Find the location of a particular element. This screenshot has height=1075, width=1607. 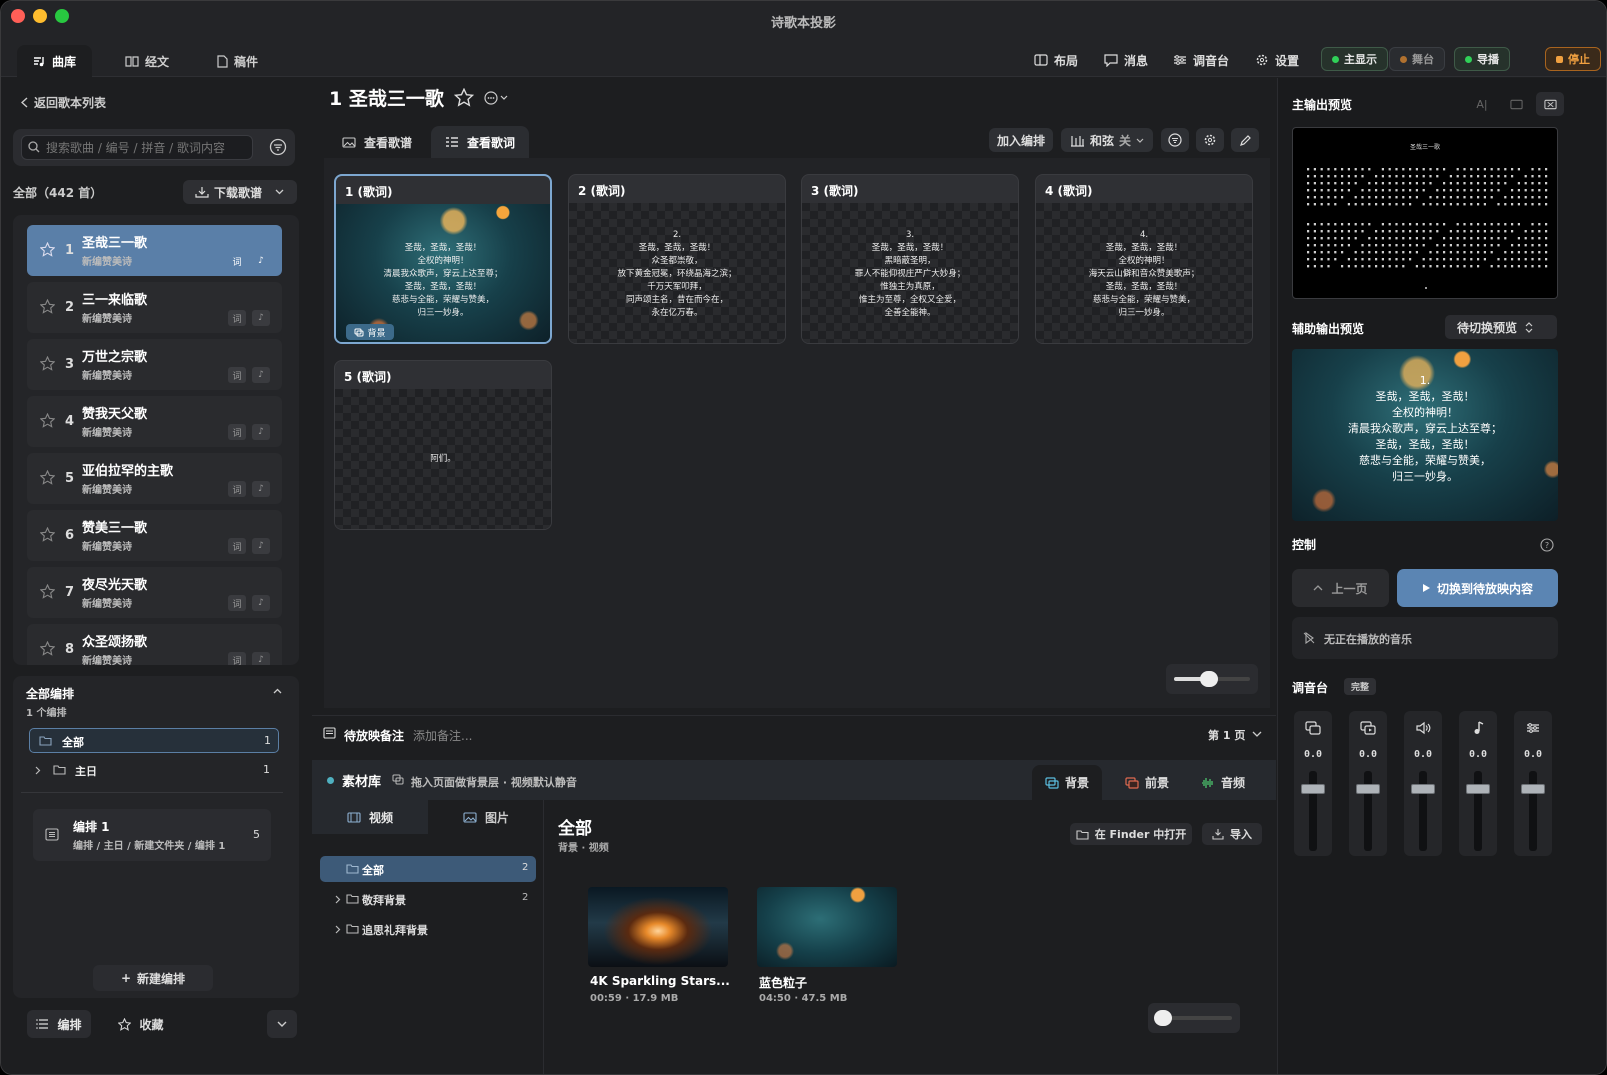

search-input is located at coordinates (137, 147).